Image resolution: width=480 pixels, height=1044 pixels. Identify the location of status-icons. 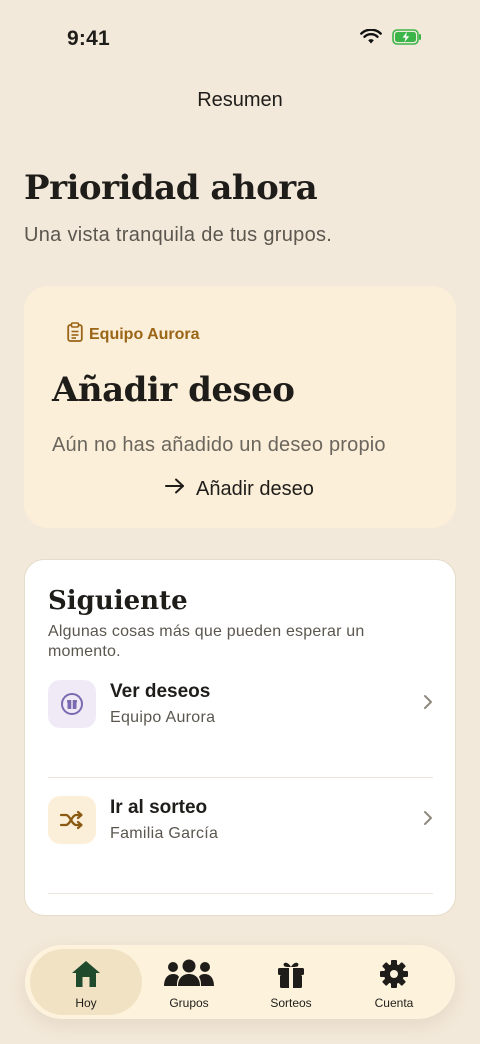
(391, 39).